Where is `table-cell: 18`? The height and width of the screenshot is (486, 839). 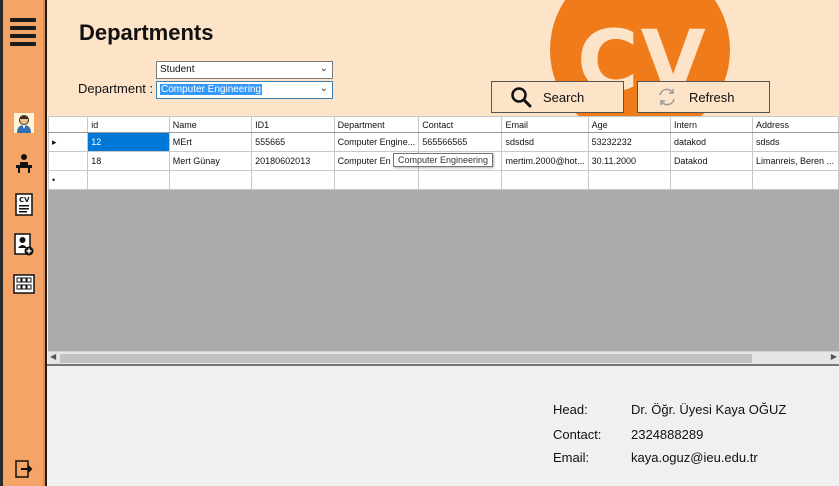 table-cell: 18 is located at coordinates (128, 161).